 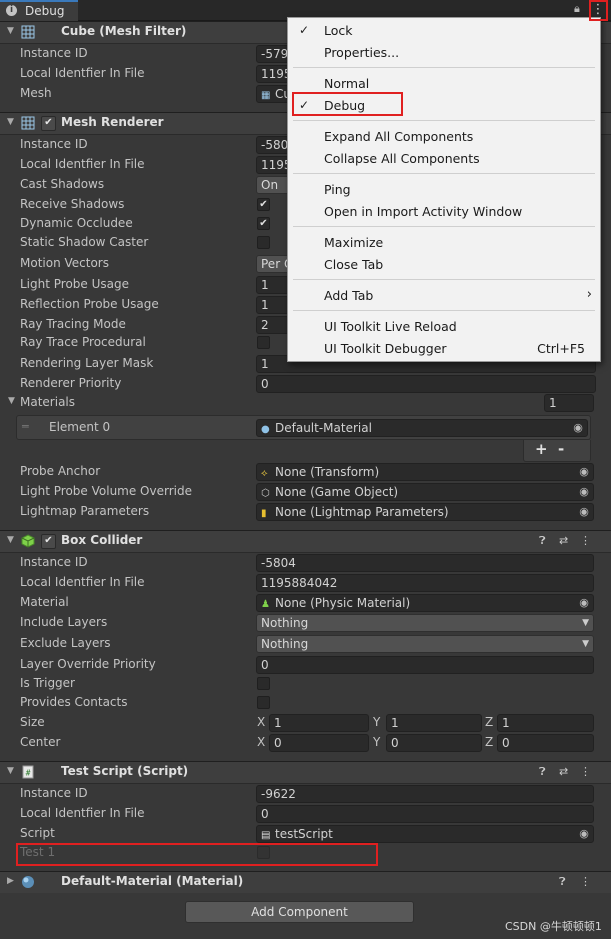 I want to click on row-label: Script, so click(x=37, y=833).